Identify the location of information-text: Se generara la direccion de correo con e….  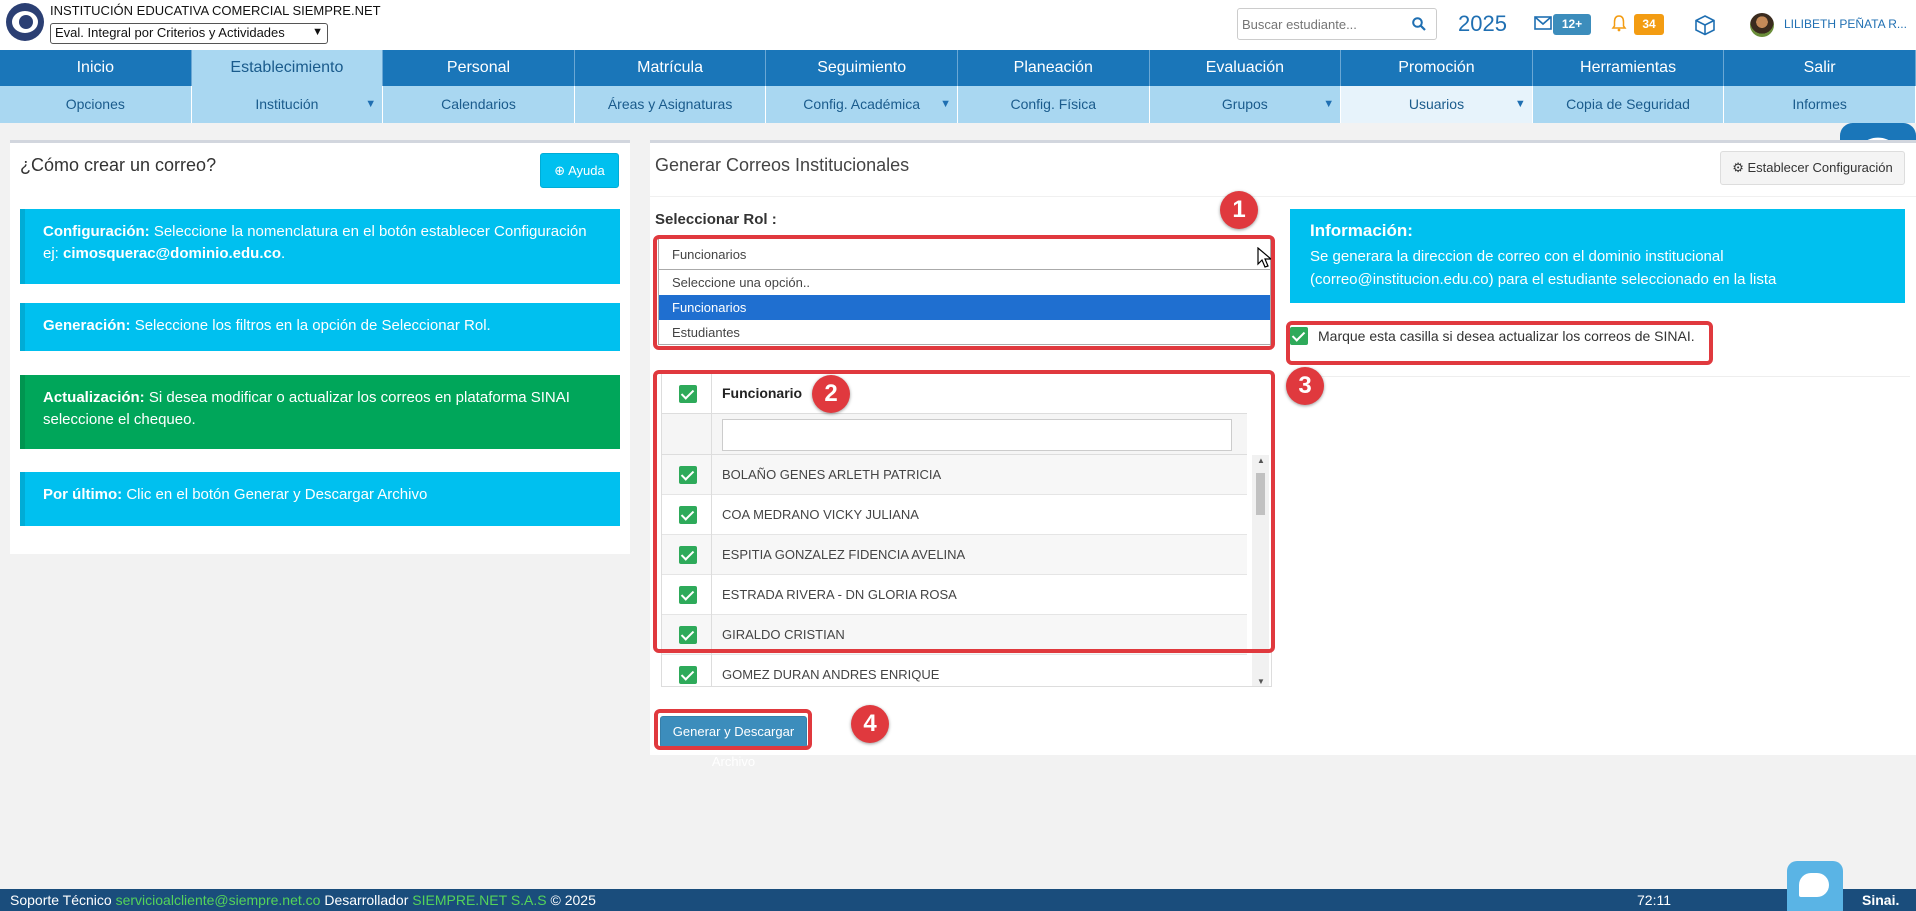
(1543, 268).